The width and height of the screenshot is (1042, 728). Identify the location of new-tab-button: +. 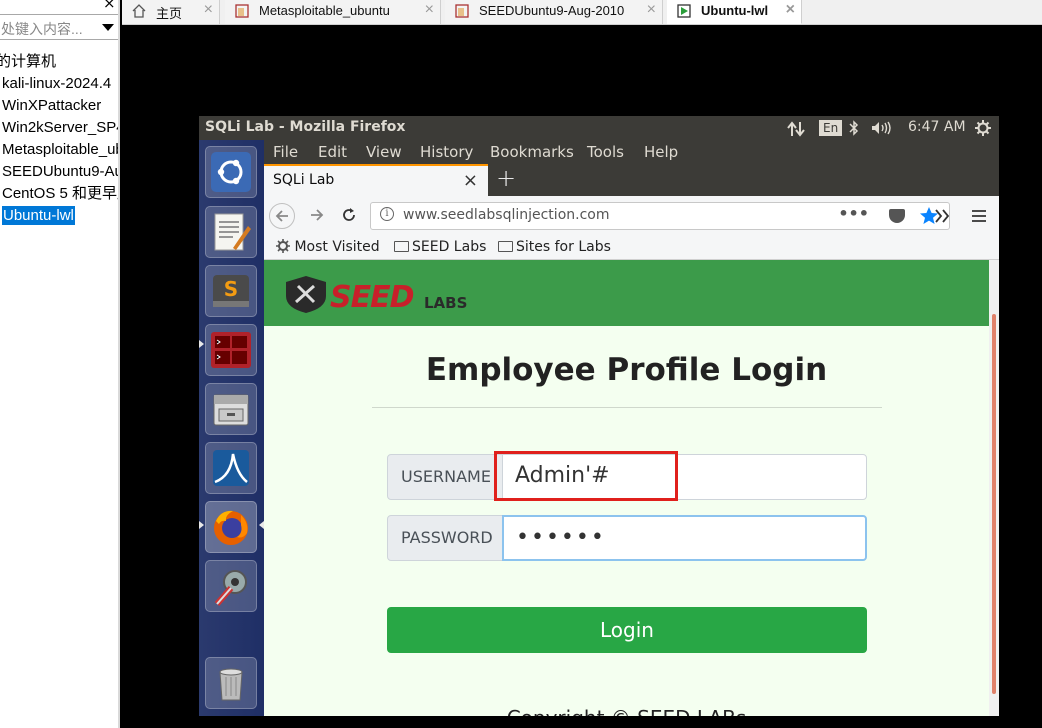
(506, 178).